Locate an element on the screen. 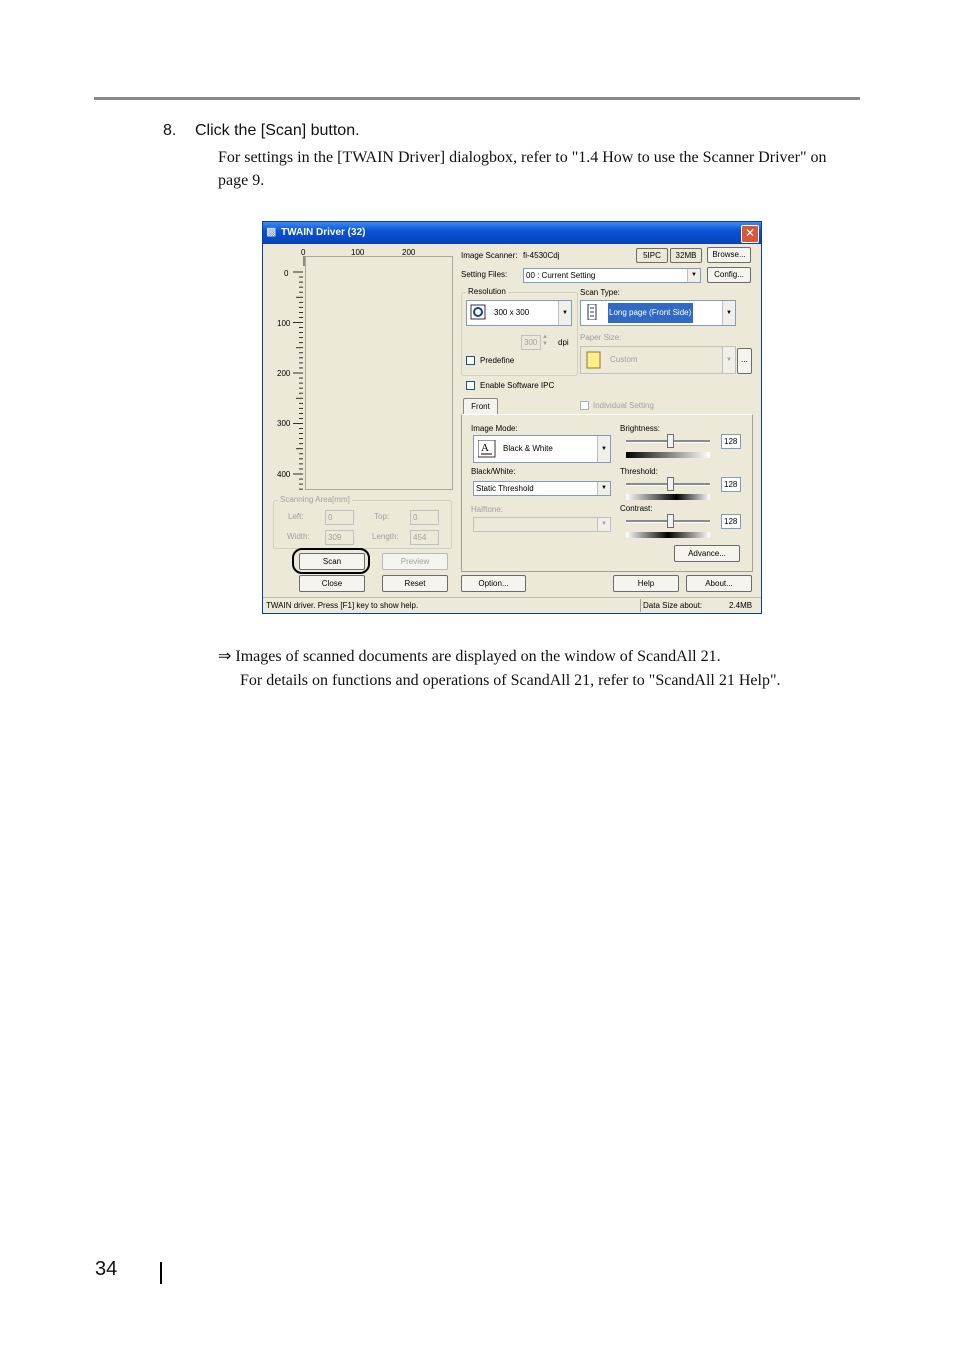  setting-files-label: Setting Files: is located at coordinates (484, 274).